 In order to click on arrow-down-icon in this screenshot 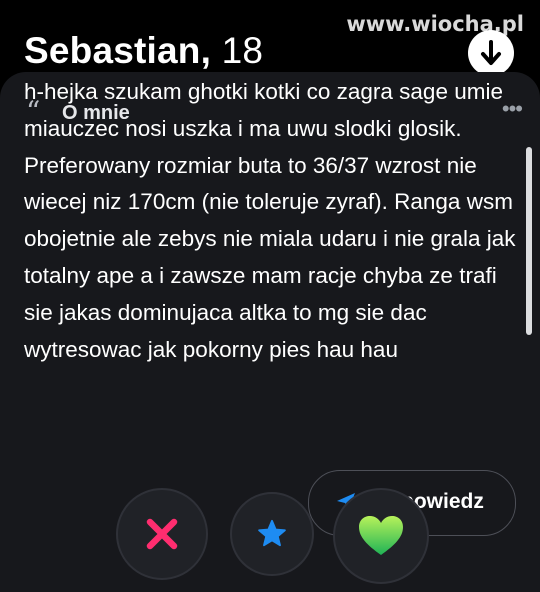, I will do `click(491, 52)`.